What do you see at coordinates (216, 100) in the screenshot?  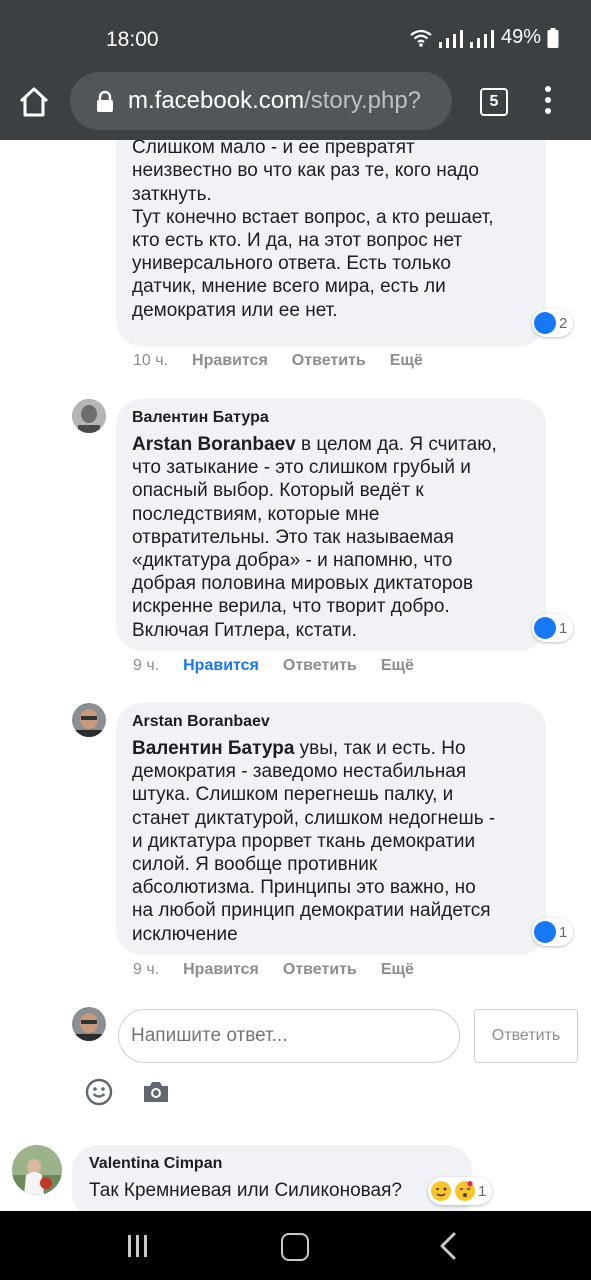 I see `url-host: m.facebook.com` at bounding box center [216, 100].